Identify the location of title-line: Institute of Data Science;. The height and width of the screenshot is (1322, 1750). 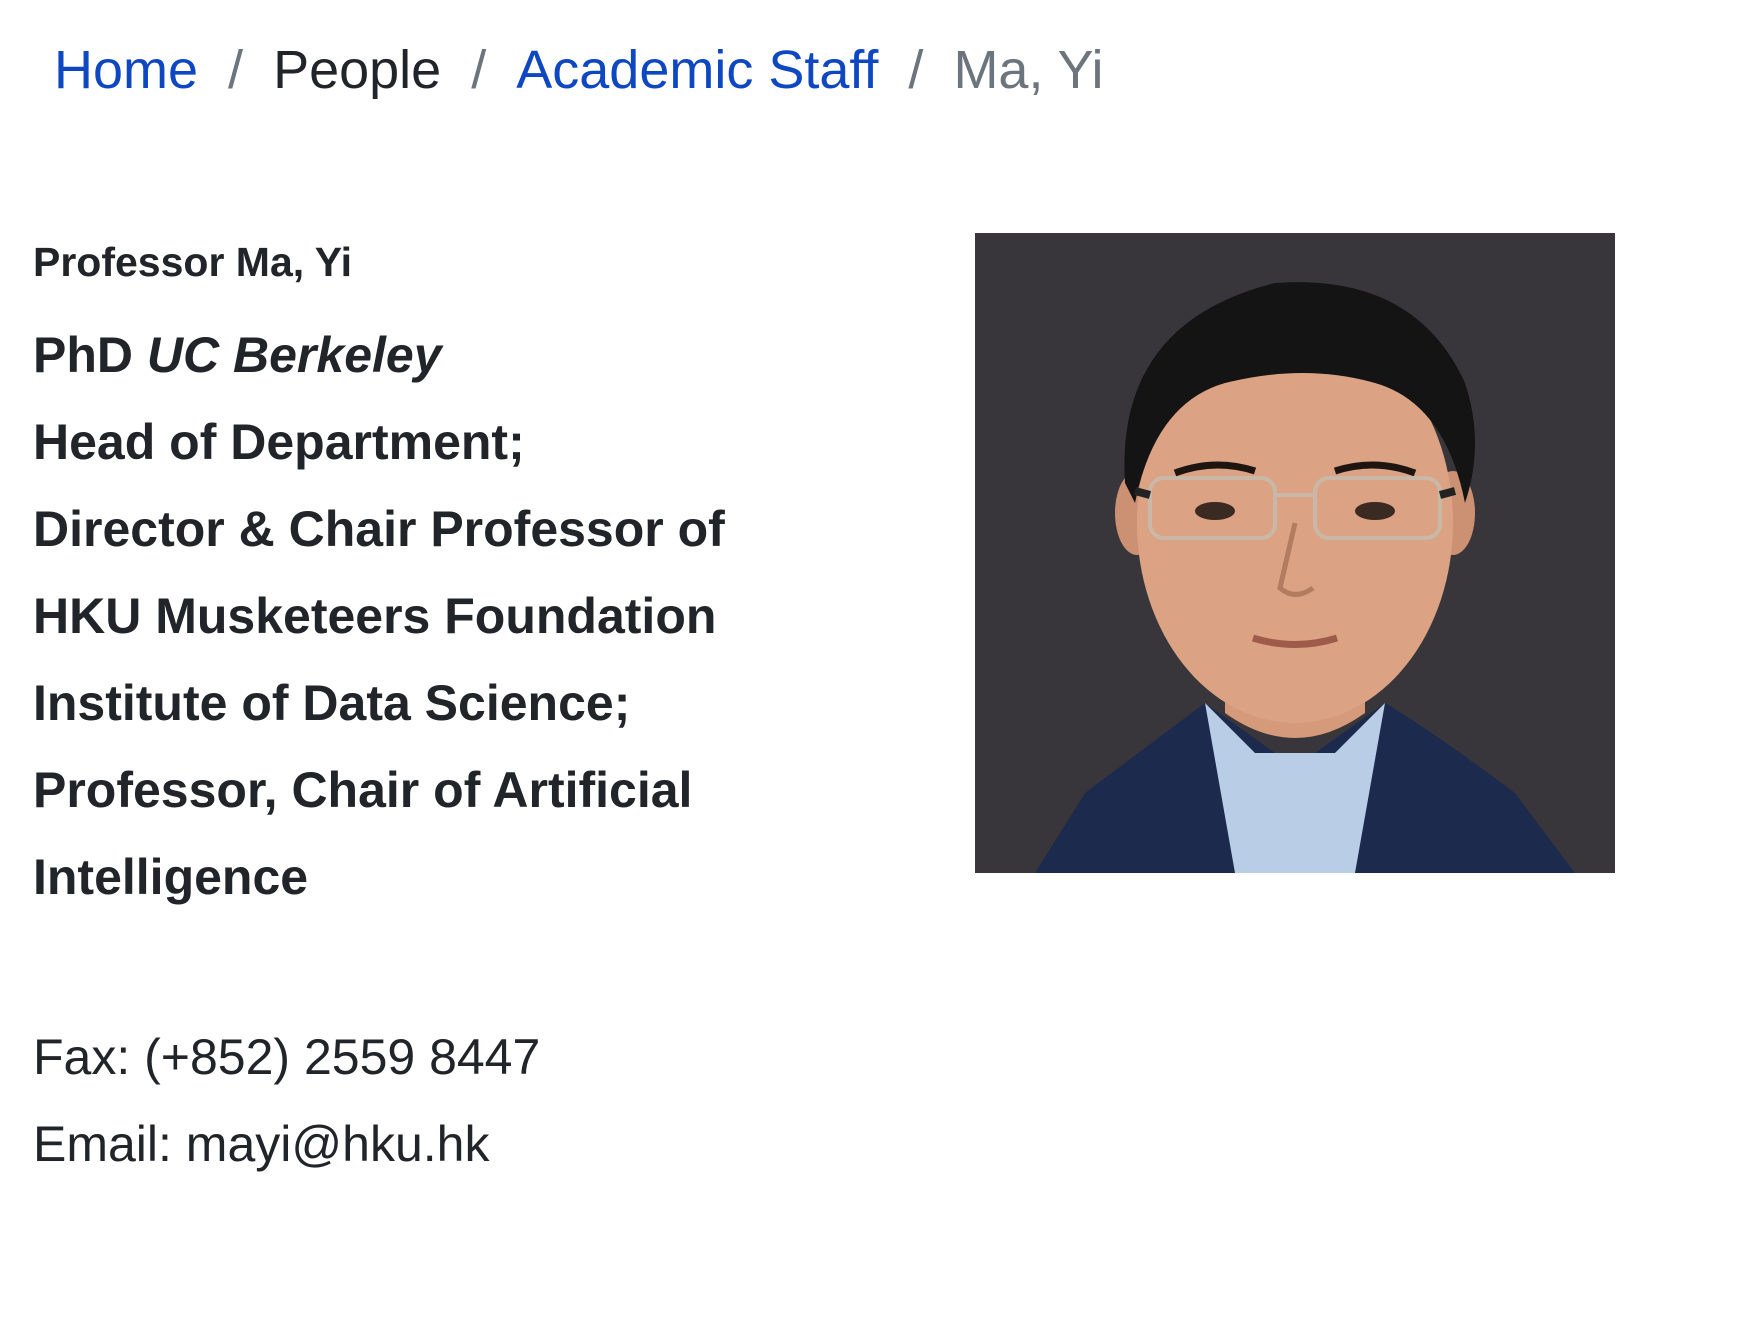
(332, 703).